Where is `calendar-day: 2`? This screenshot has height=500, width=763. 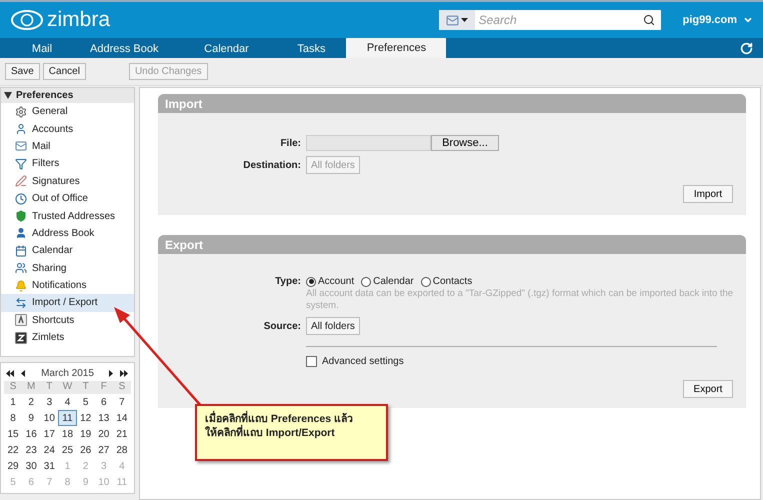
calendar-day: 2 is located at coordinates (31, 402).